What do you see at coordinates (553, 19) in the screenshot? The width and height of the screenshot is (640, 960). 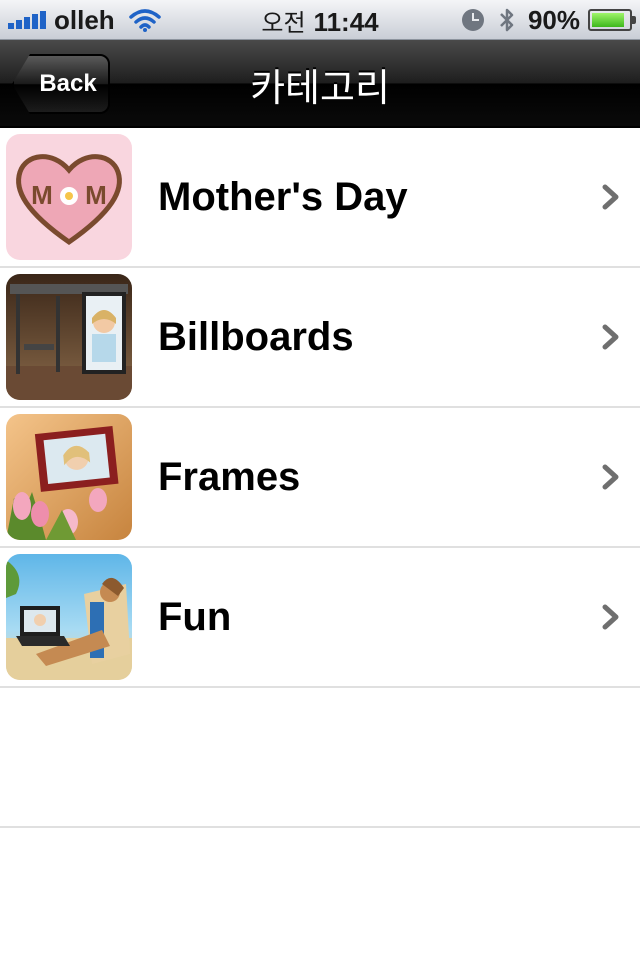 I see `battery-percent: 90%` at bounding box center [553, 19].